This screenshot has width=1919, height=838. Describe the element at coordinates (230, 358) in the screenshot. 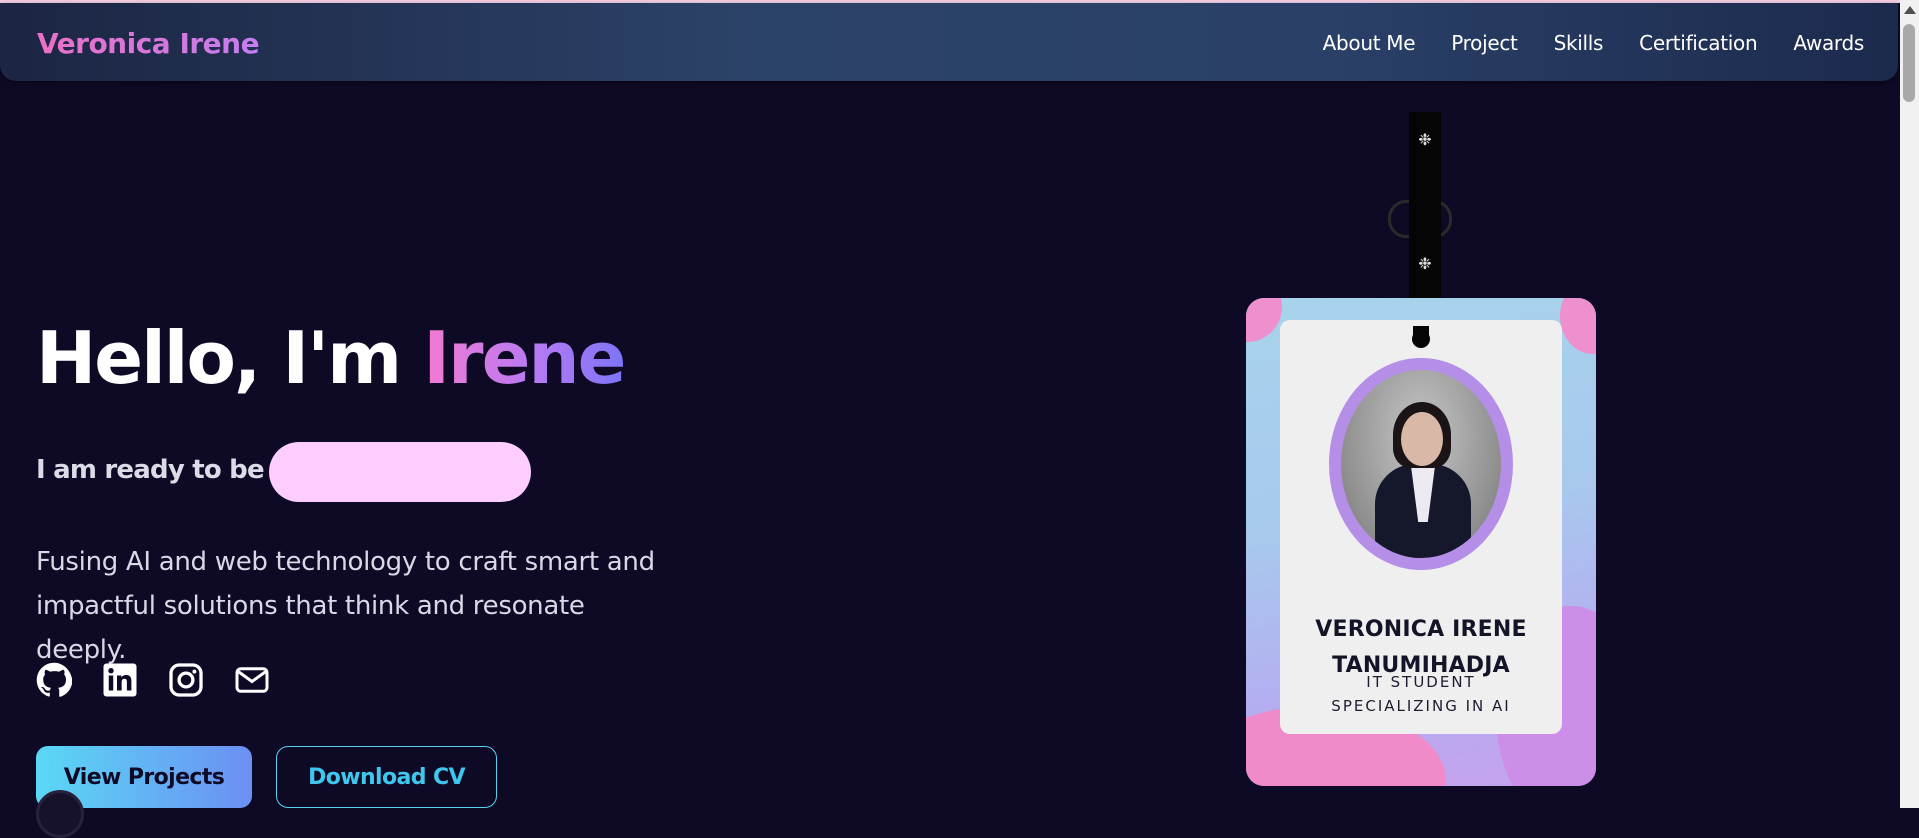

I see `hero-greeting: Hello, I'm` at that location.